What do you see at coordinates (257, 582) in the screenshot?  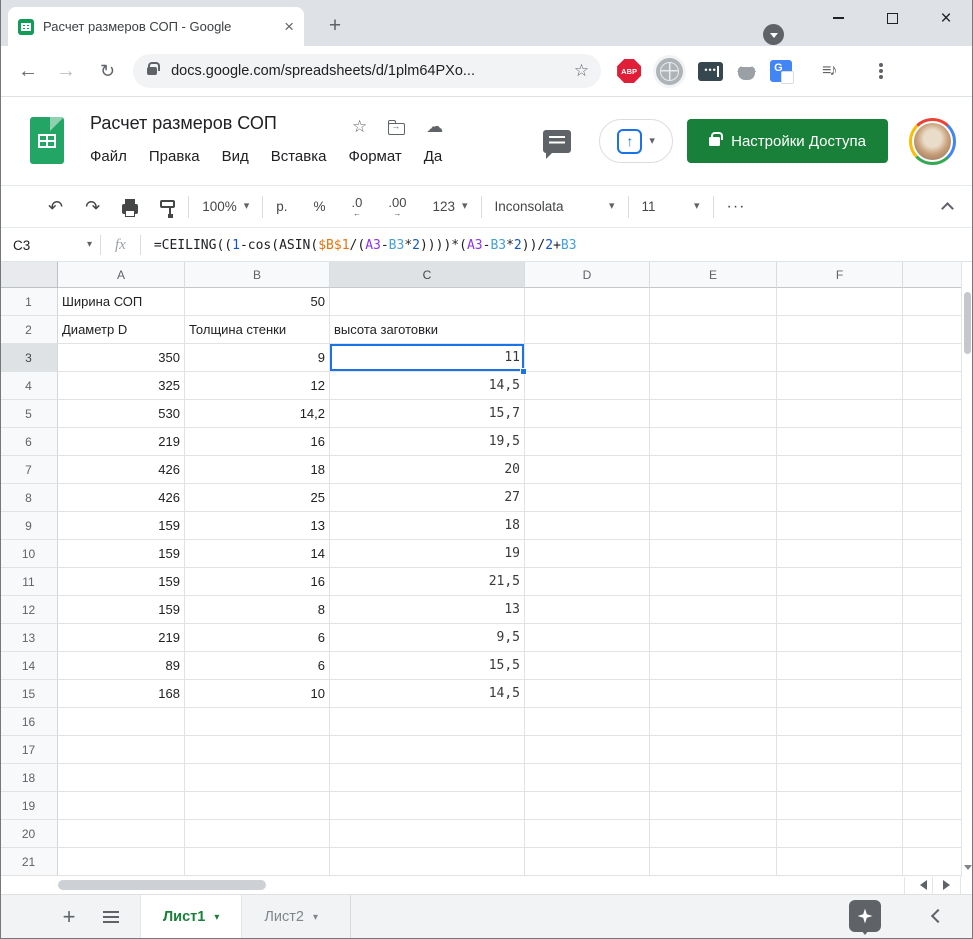 I see `cell-B11: 16` at bounding box center [257, 582].